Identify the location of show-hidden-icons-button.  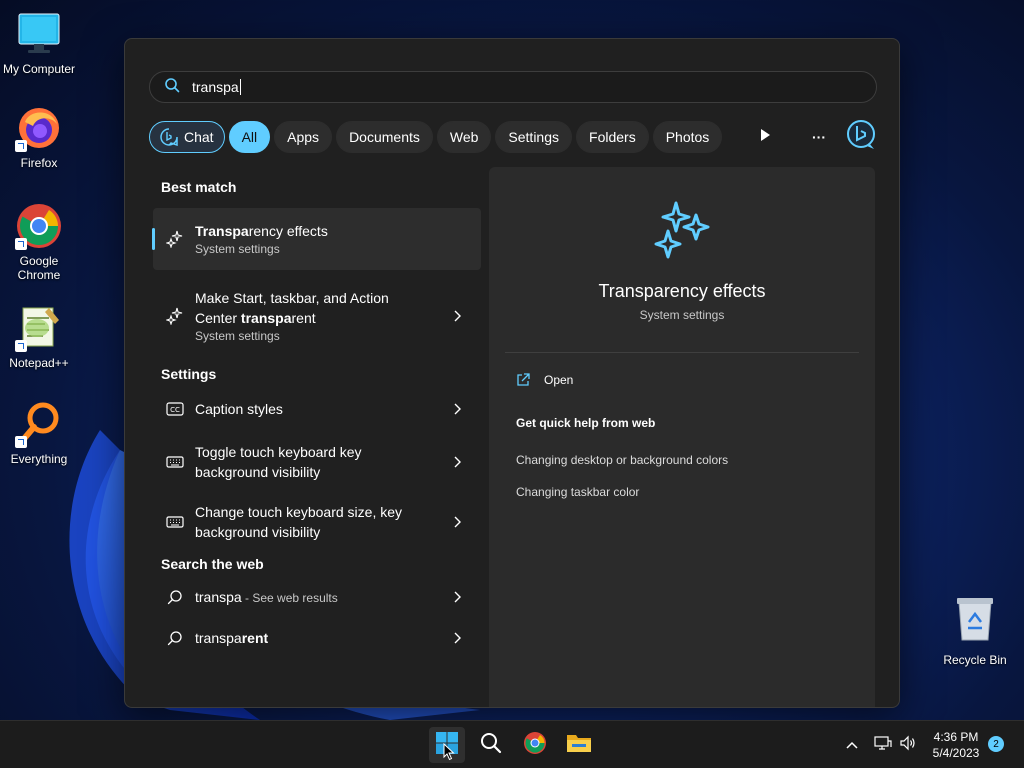
(852, 745).